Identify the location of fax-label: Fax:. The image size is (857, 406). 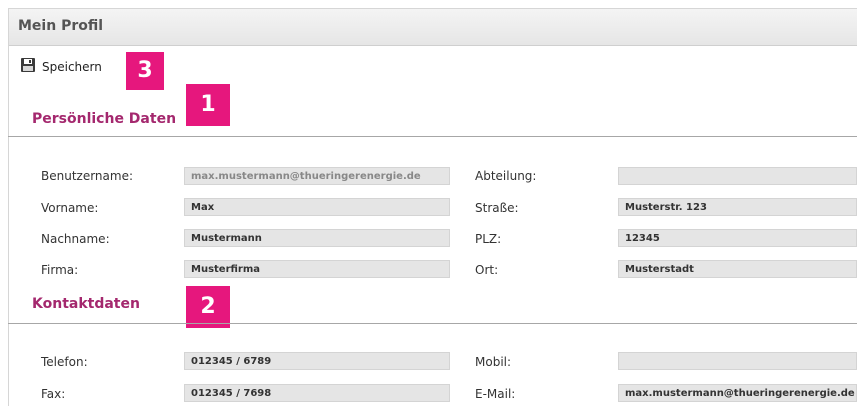
(53, 394).